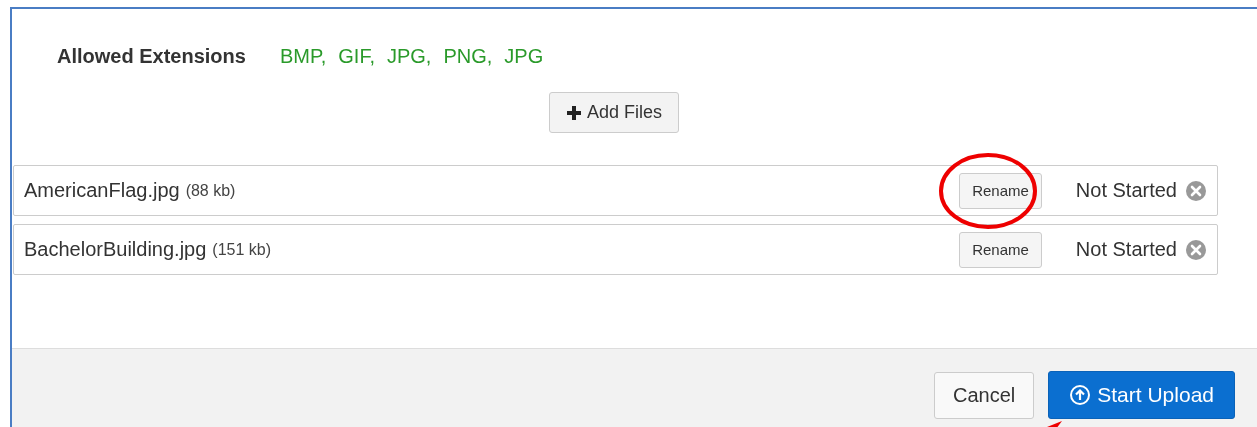 This screenshot has width=1257, height=427. I want to click on file-name: BachelorBuilding.jpg, so click(115, 249).